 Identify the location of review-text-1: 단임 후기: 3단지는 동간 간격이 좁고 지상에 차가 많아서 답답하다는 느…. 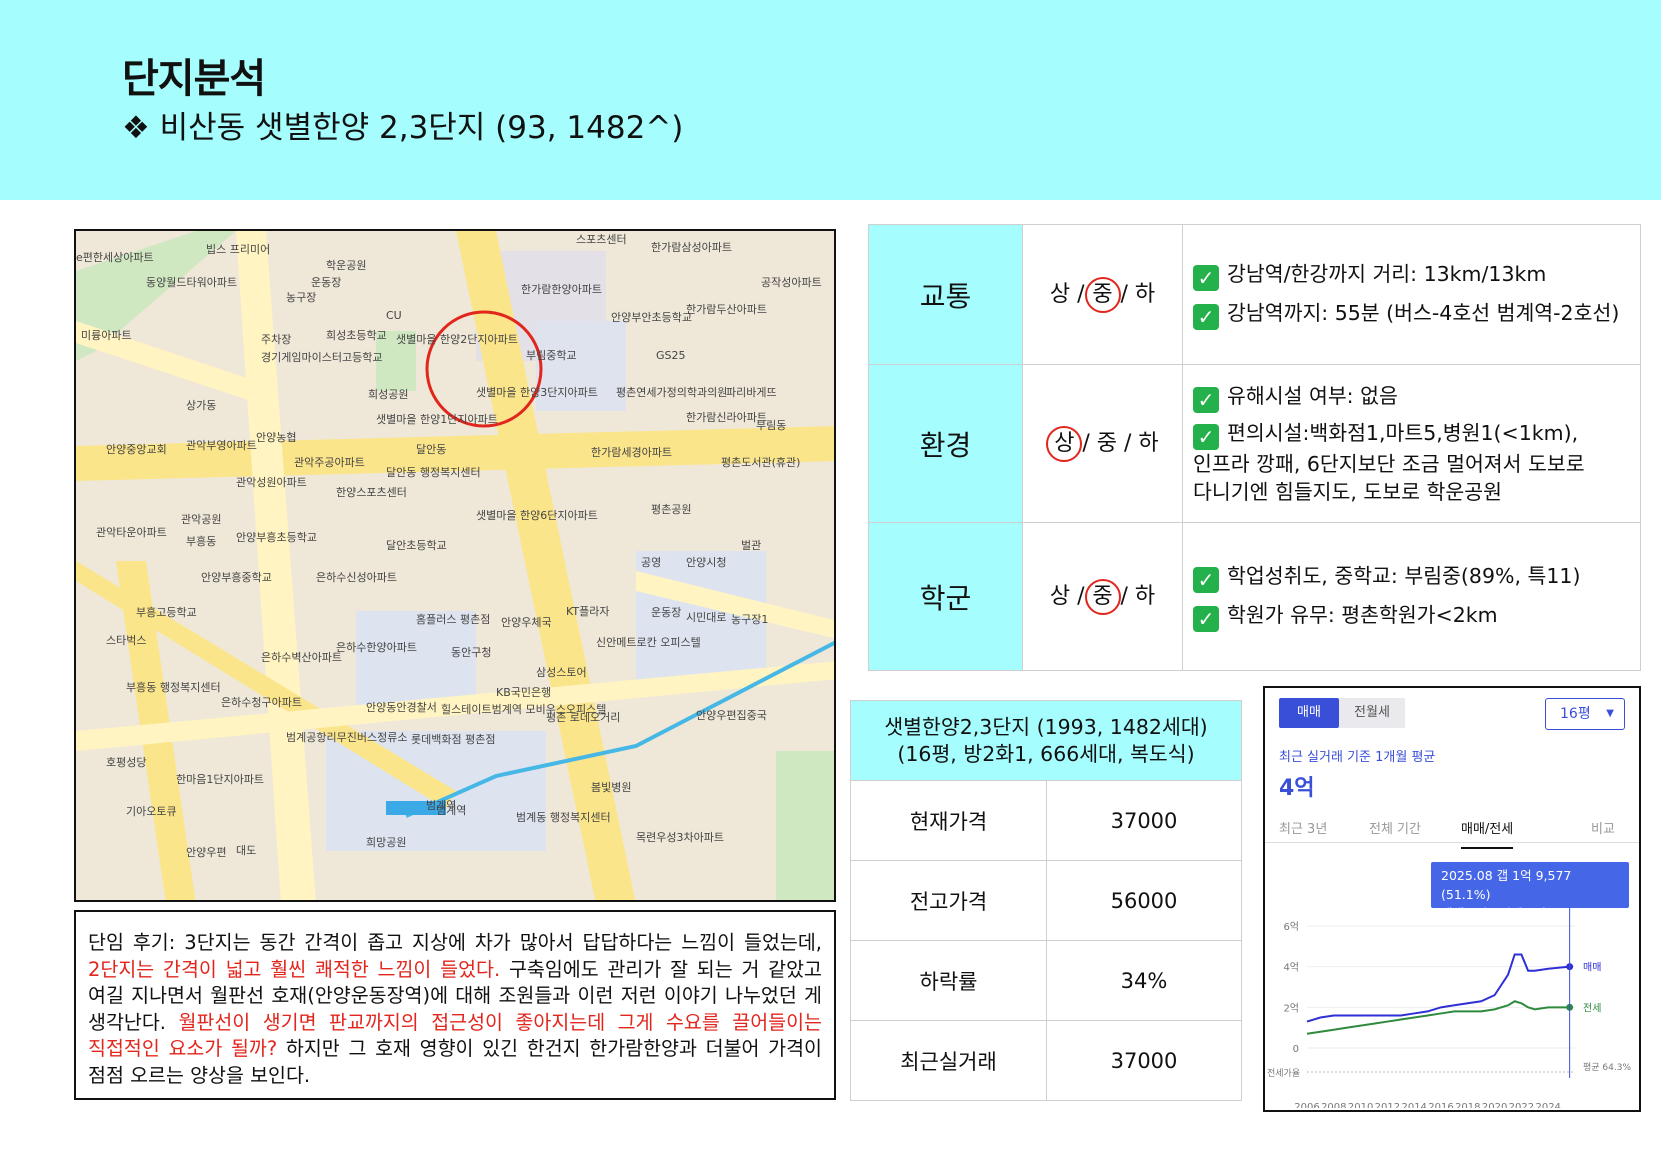
(455, 942).